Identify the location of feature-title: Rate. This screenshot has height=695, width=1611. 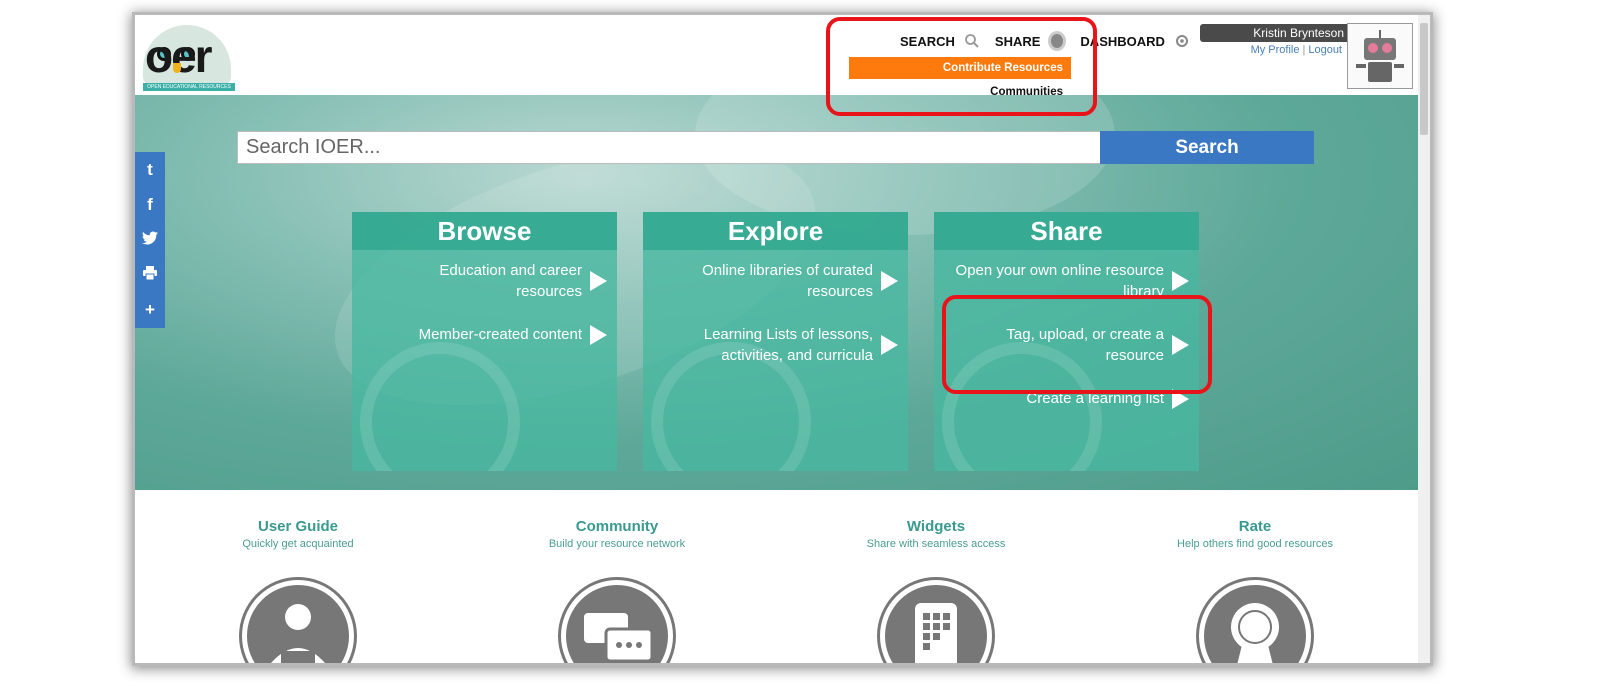
(1255, 526).